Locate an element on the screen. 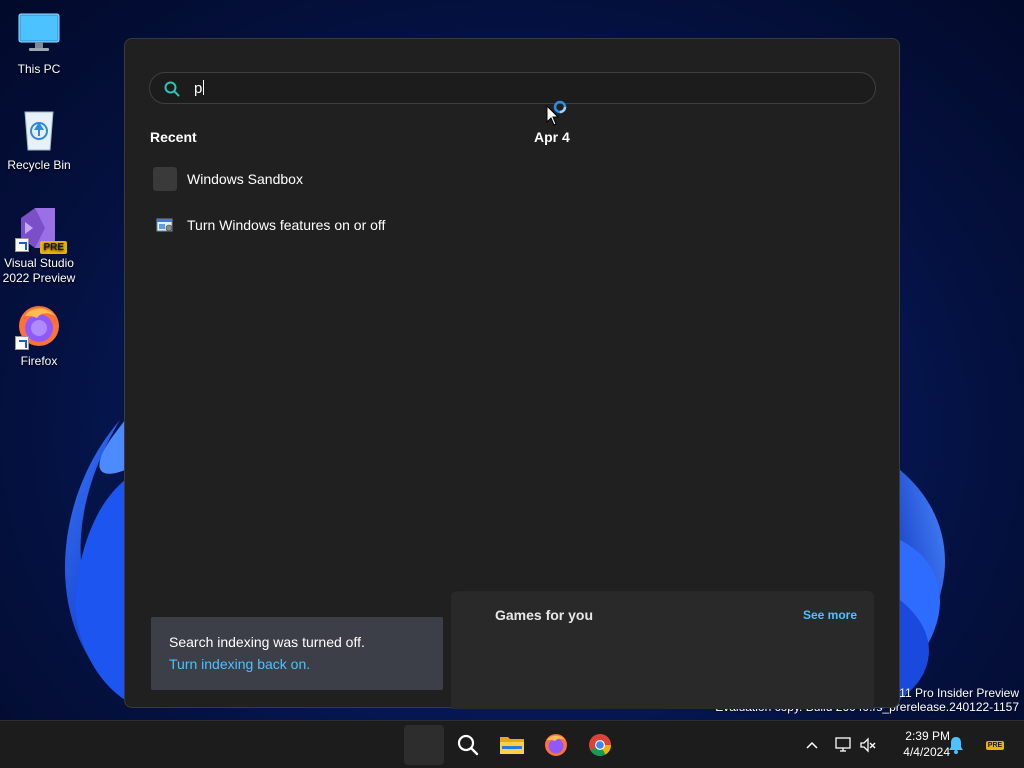 The width and height of the screenshot is (1024, 768). desktop-icon-label: Visual Studio 2022 Preview is located at coordinates (39, 270).